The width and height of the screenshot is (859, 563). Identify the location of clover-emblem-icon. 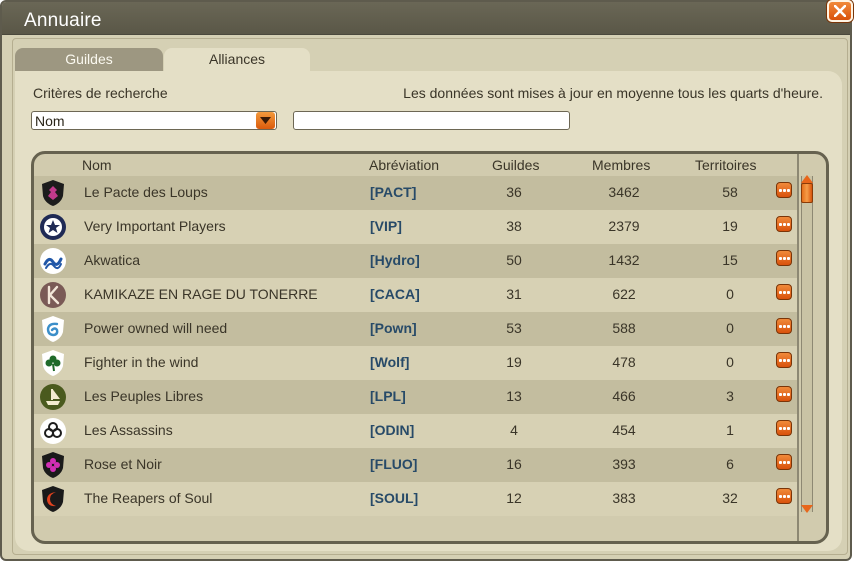
(53, 363).